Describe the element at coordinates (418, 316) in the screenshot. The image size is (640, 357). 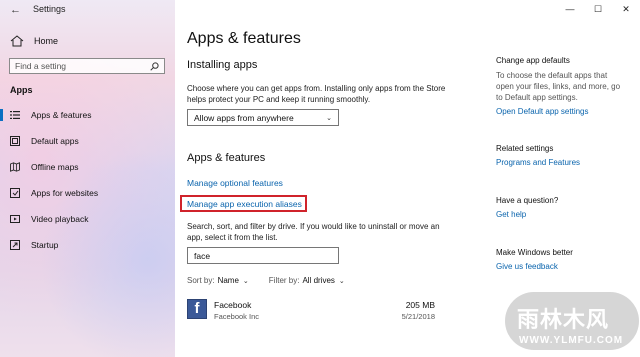
I see `app-install-date: 5/21/2018` at that location.